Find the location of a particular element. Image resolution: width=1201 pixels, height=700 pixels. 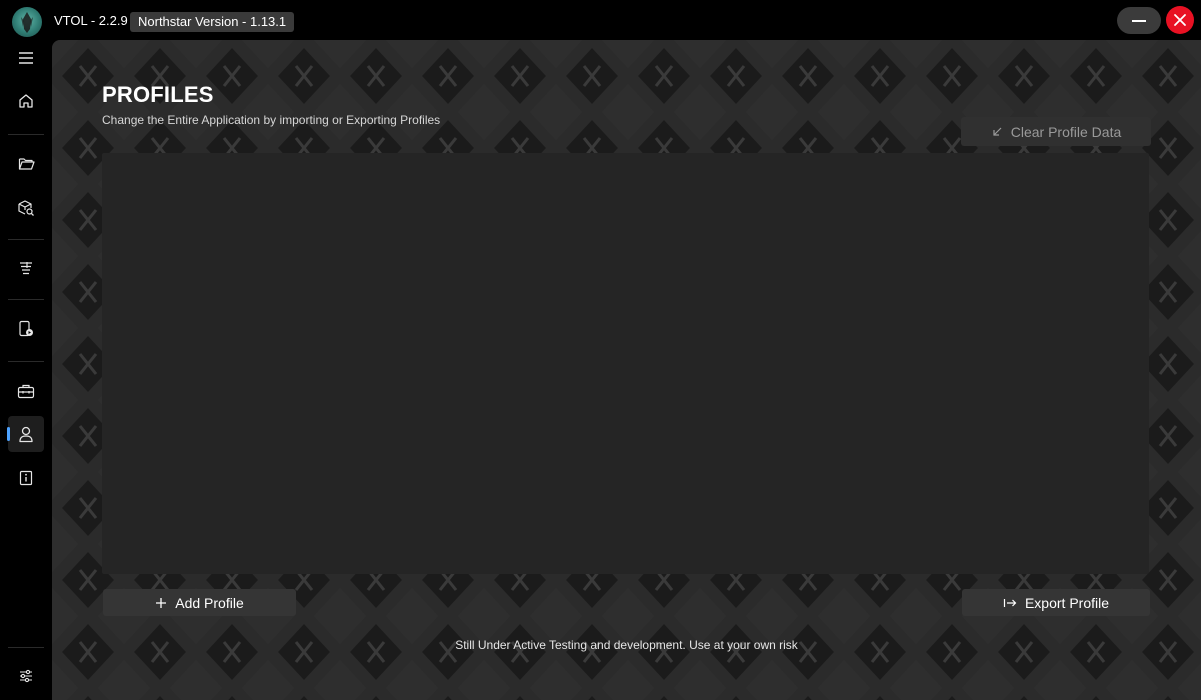

sidebar-item-skins is located at coordinates (26, 268).